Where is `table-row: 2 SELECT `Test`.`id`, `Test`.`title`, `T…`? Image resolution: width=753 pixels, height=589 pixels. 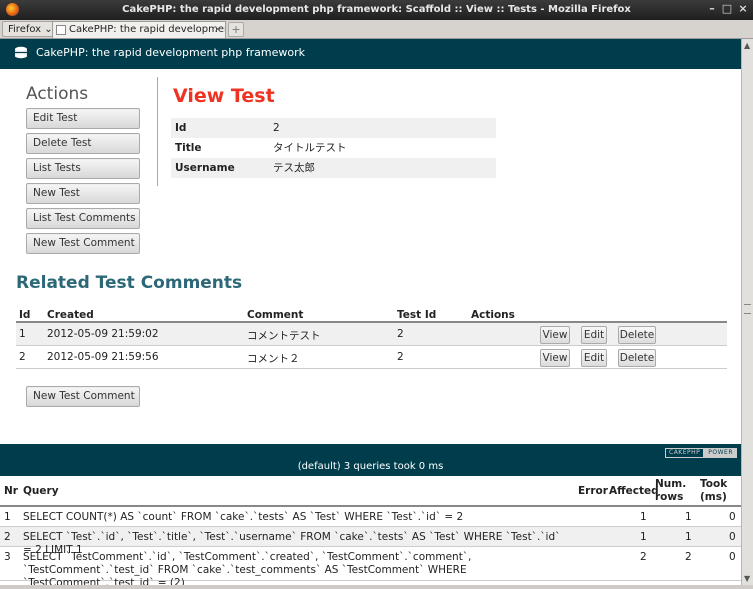 table-row: 2 SELECT `Test`.`id`, `Test`.`title`, `T… is located at coordinates (370, 541).